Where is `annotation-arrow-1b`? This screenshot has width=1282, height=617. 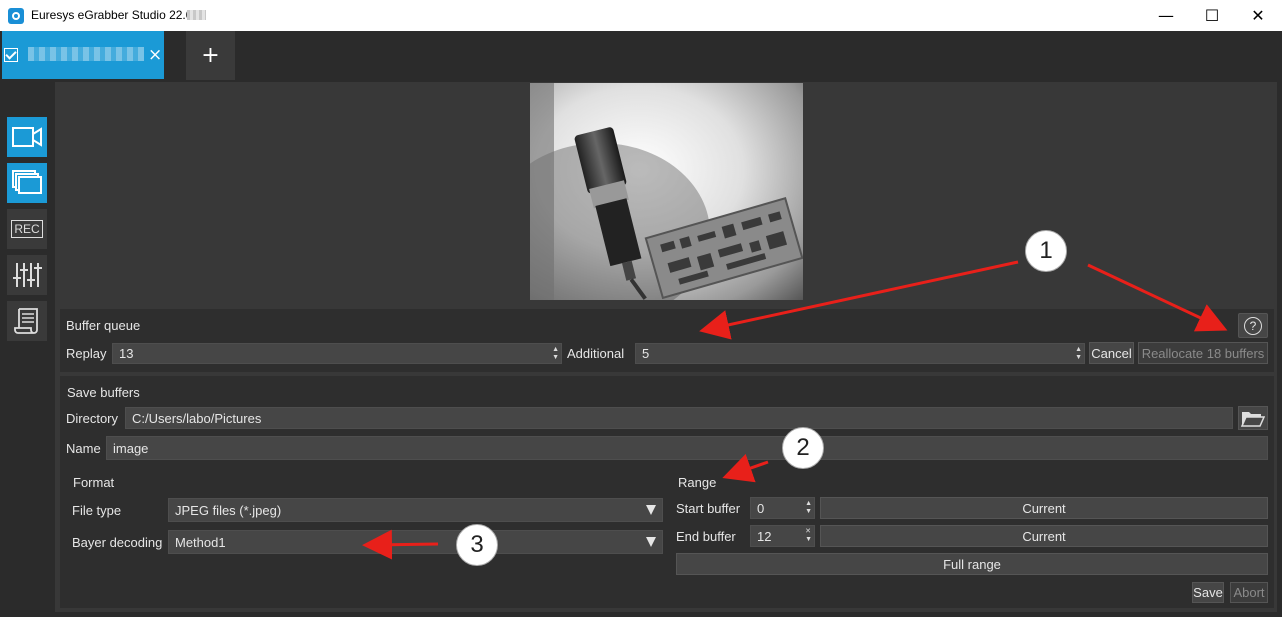 annotation-arrow-1b is located at coordinates (1157, 297).